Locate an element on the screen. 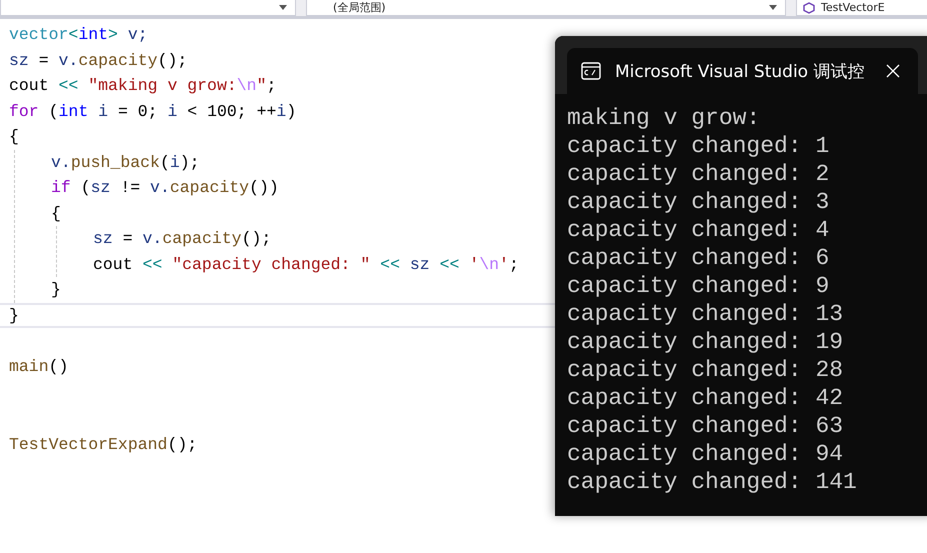 This screenshot has width=927, height=553. code-line: cout << "making v grow:\n"; is located at coordinates (142, 86).